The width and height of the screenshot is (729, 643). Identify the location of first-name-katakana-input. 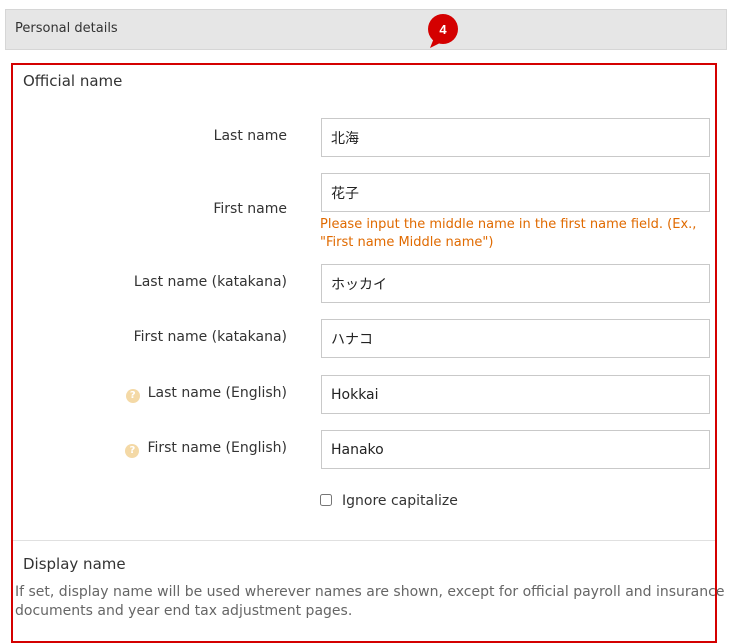
(515, 338).